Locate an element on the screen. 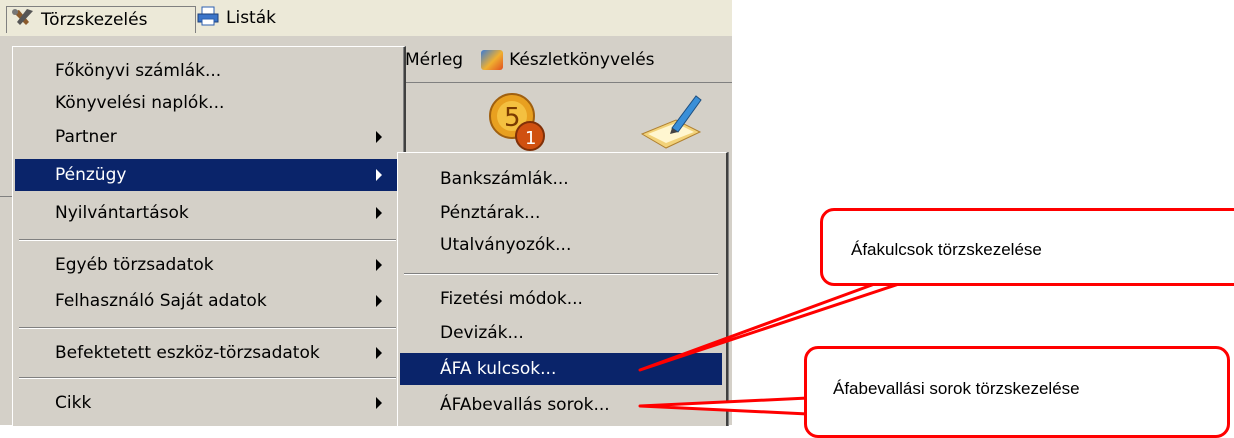 The width and height of the screenshot is (1234, 438). callout-afabevallas: Áfabevallási sorok törzskezelése is located at coordinates (1017, 392).